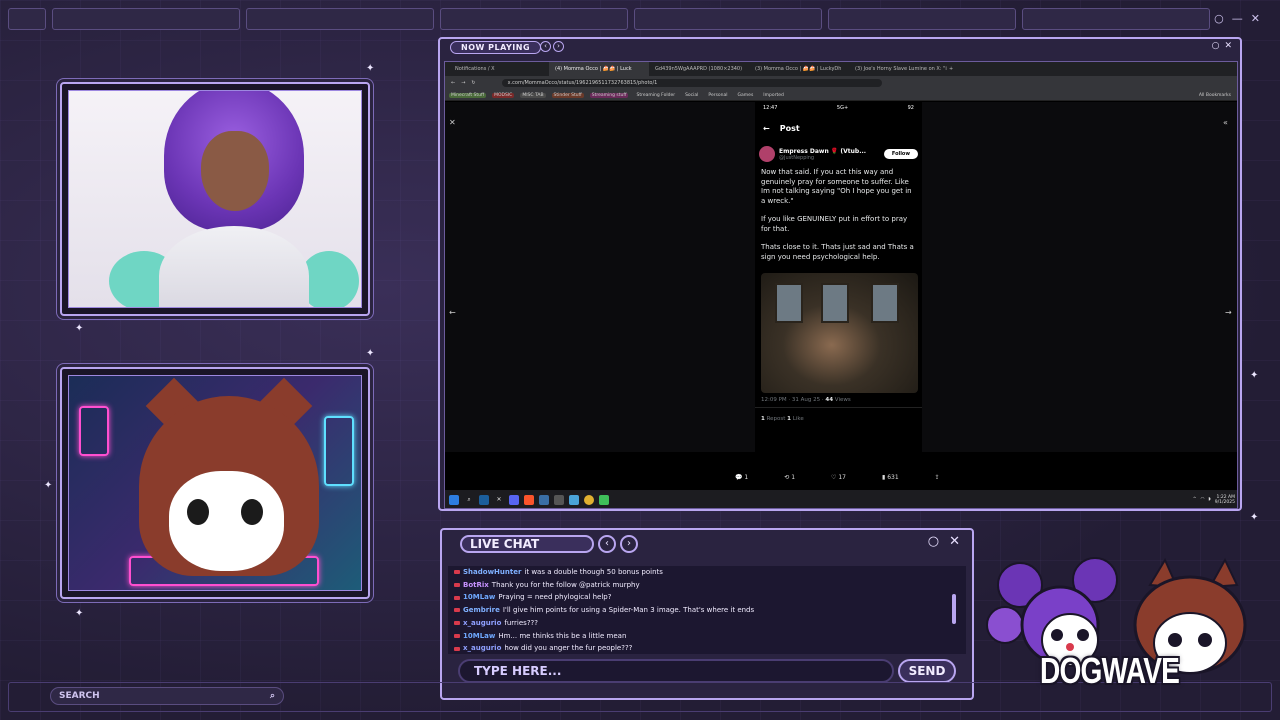  I want to click on bookmark: Stinder Stuff, so click(567, 95).